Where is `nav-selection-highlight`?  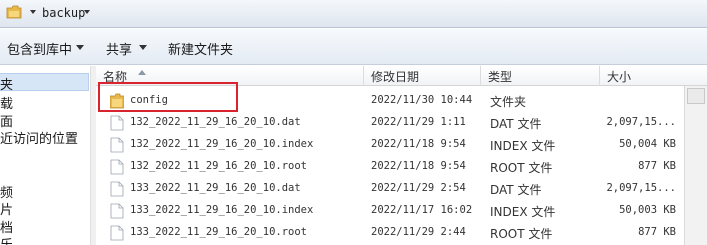 nav-selection-highlight is located at coordinates (44, 82).